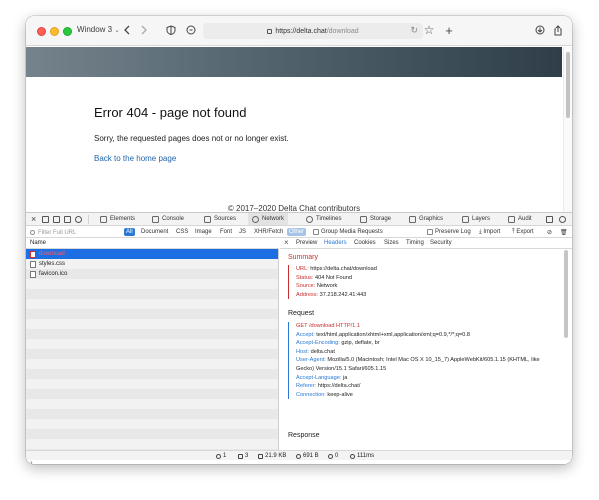 This screenshot has width=599, height=500. What do you see at coordinates (412, 219) in the screenshot?
I see `graphics-icon` at bounding box center [412, 219].